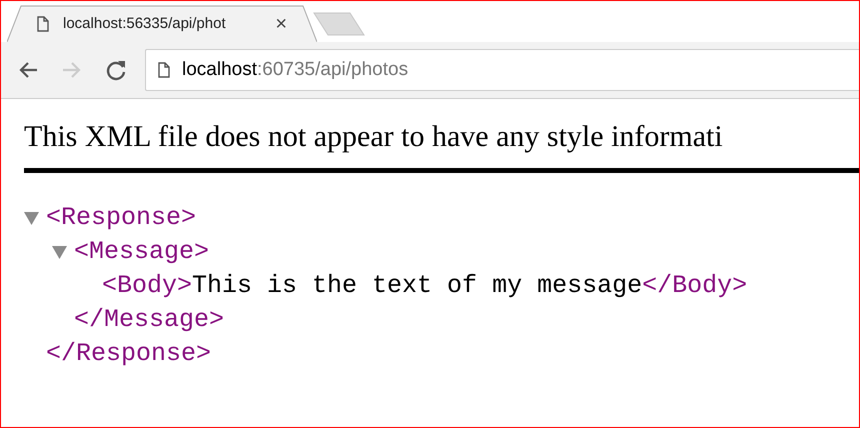 Image resolution: width=860 pixels, height=428 pixels. Describe the element at coordinates (145, 23) in the screenshot. I see `tab-title: localhost:56335/api/phot` at that location.